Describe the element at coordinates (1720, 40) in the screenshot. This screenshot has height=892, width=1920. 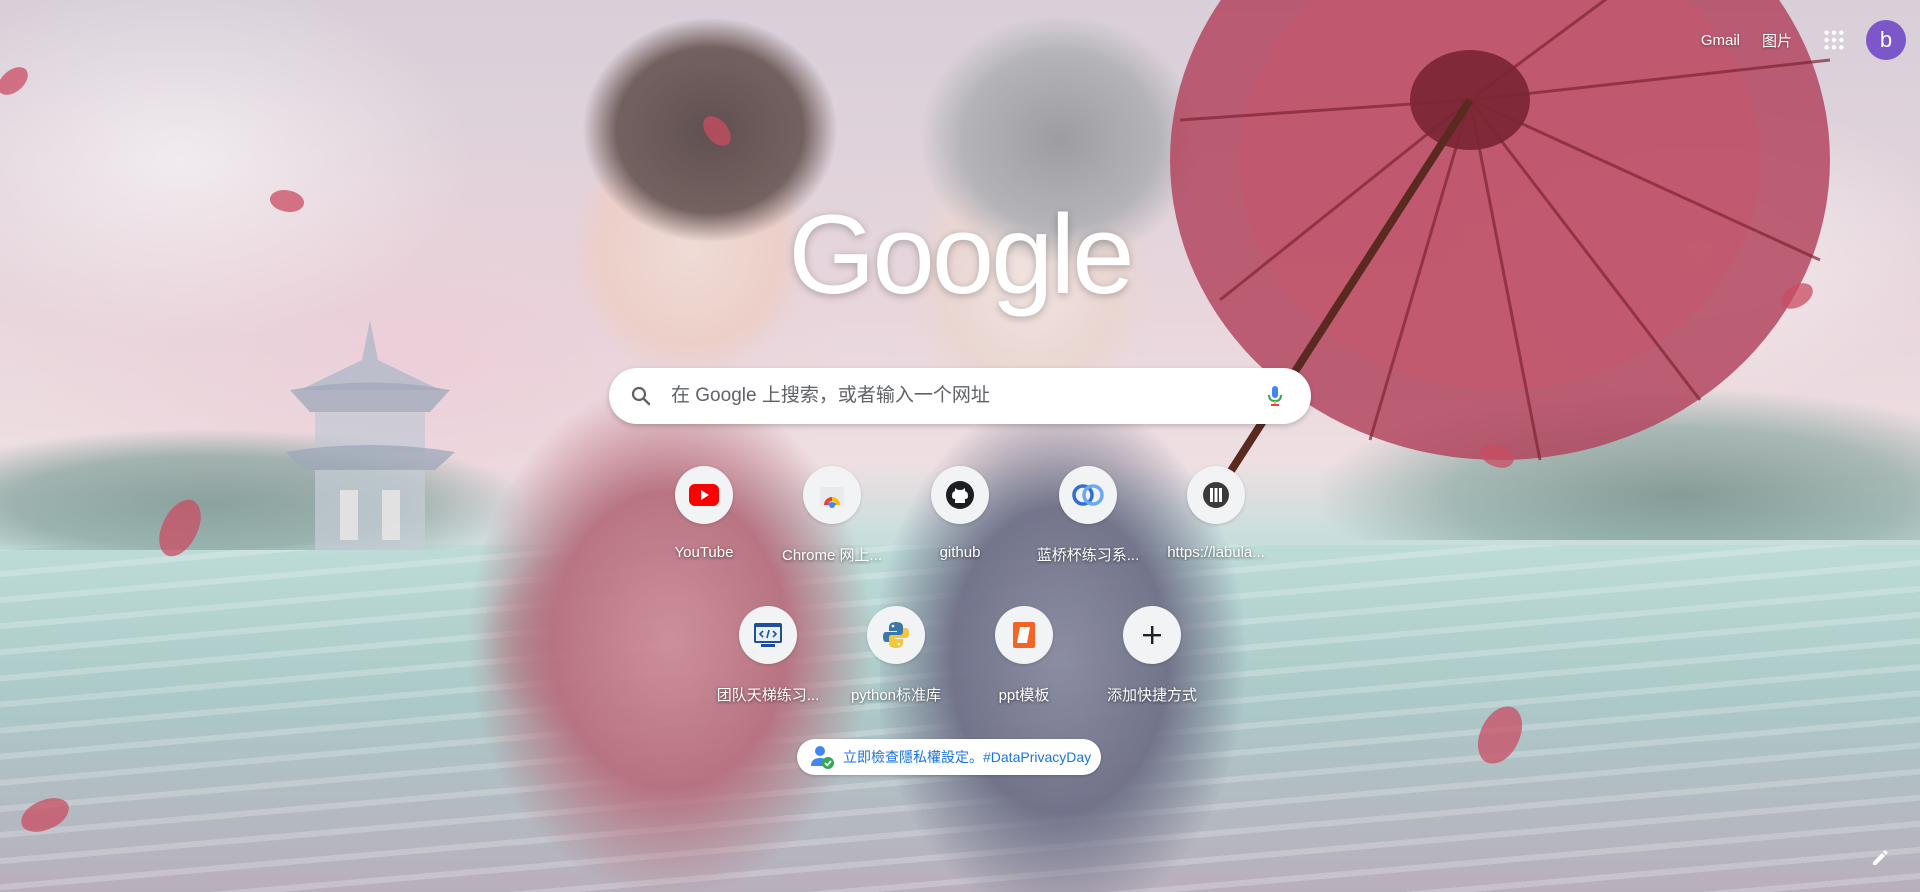
I see `gmail-link: Gmail` at that location.